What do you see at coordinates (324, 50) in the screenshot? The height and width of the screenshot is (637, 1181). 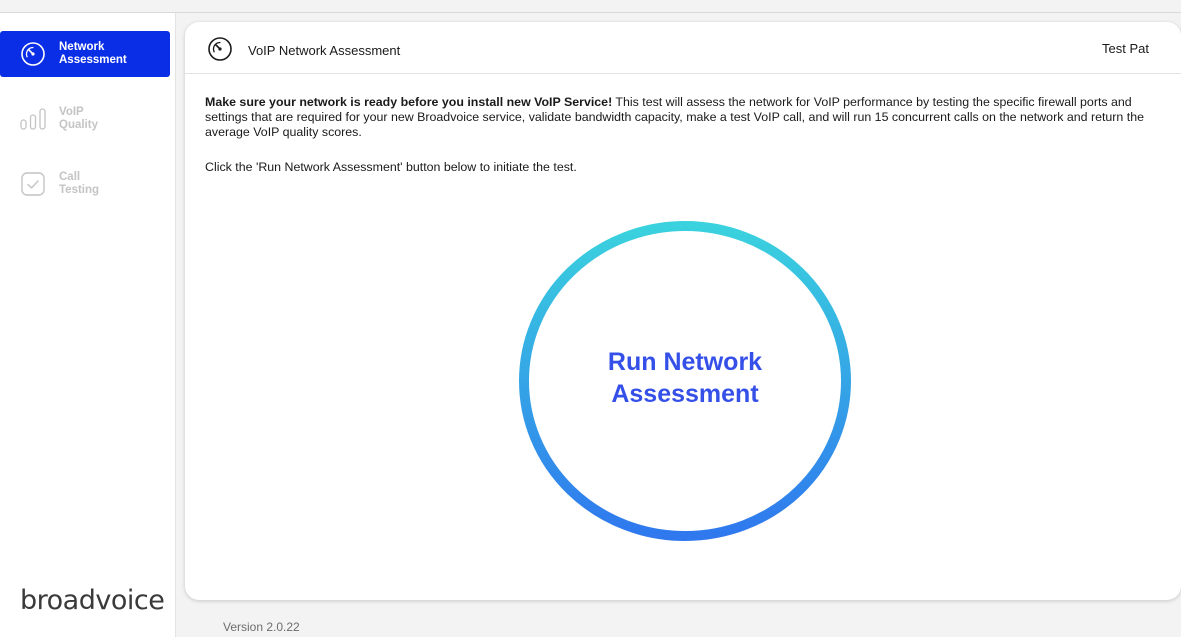 I see `page-title: VoIP Network Assessment` at bounding box center [324, 50].